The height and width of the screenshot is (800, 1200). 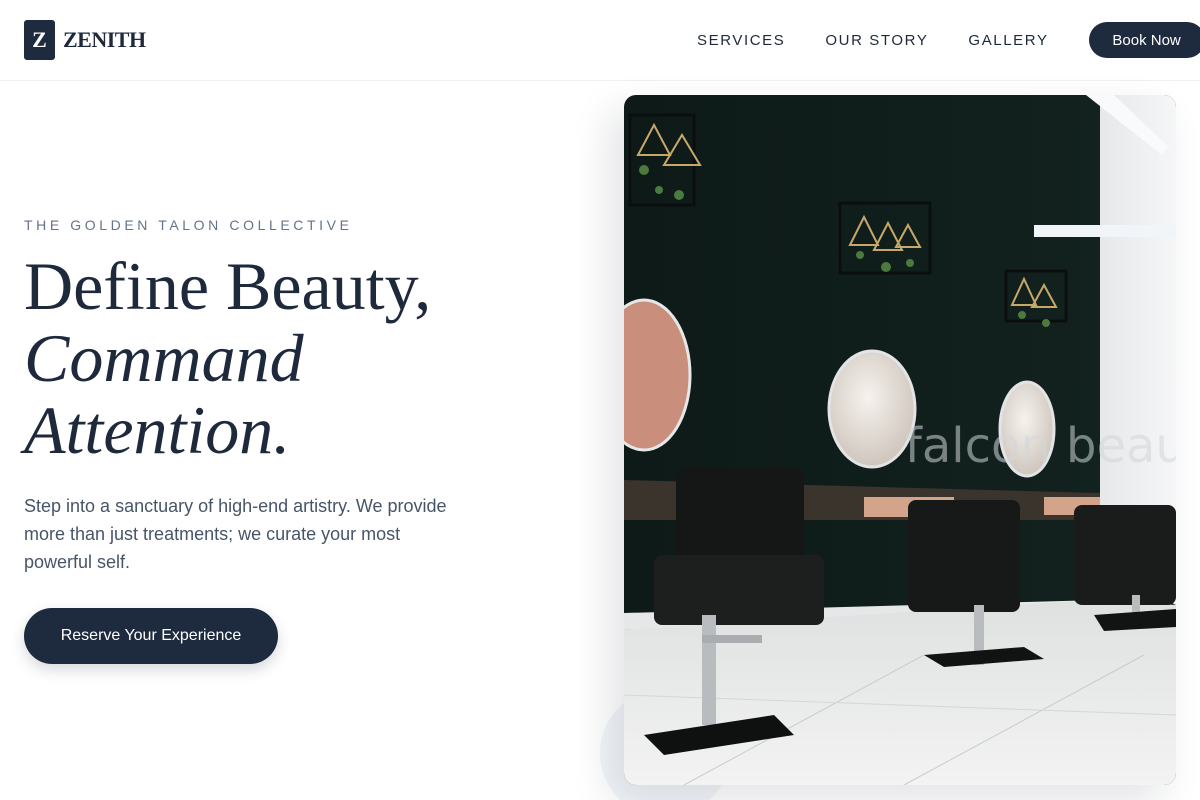 I want to click on main-nav: SERVICES OUR STORY GALLERY Book Now, so click(x=948, y=40).